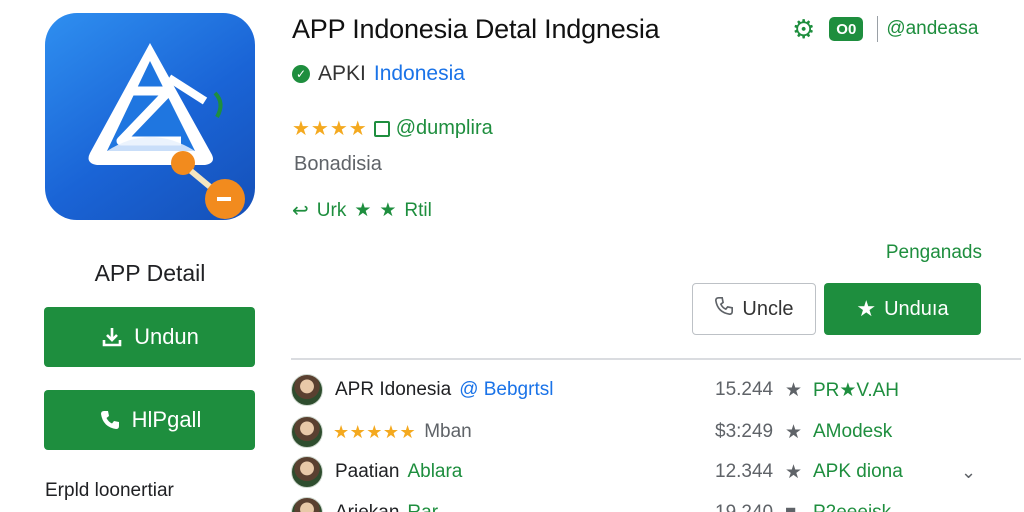 This screenshot has height=512, width=1024. Describe the element at coordinates (657, 390) in the screenshot. I see `list-item: APR Idonesia @ Bebgrtsl 15.244 ★ PR★V.AH` at that location.